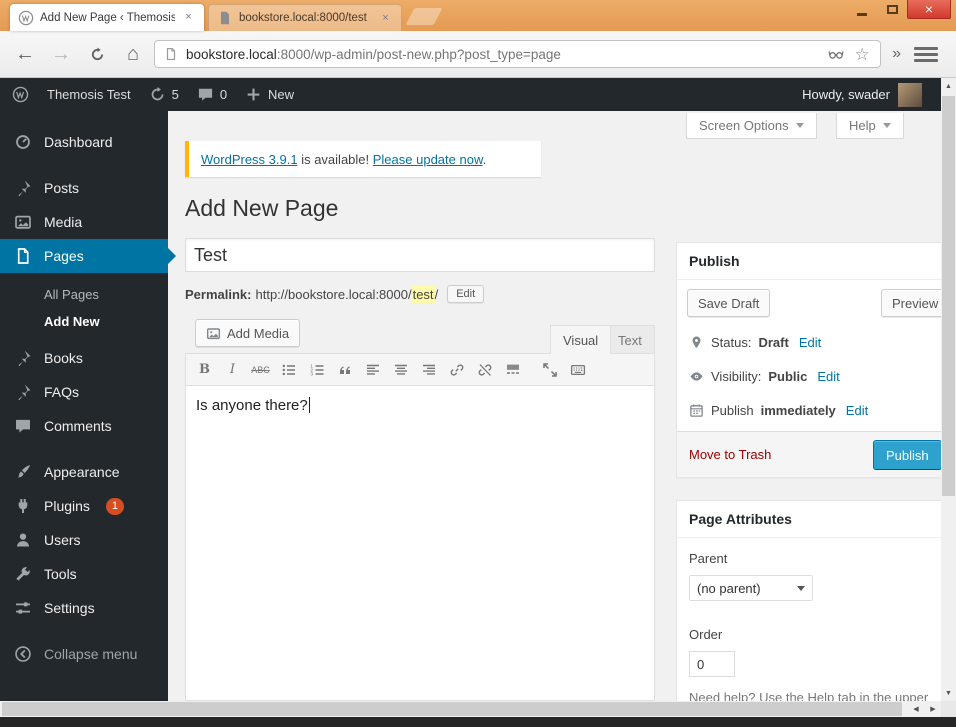 The image size is (956, 727). Describe the element at coordinates (630, 339) in the screenshot. I see `tab-text: Text` at that location.